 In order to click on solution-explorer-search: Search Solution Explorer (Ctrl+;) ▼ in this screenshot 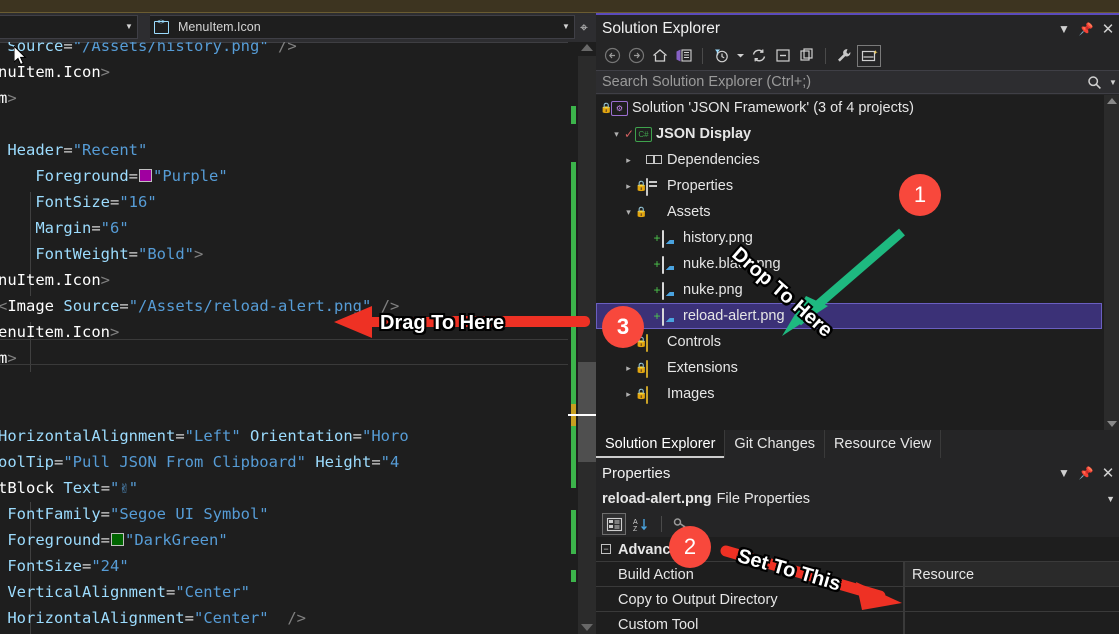, I will do `click(857, 82)`.